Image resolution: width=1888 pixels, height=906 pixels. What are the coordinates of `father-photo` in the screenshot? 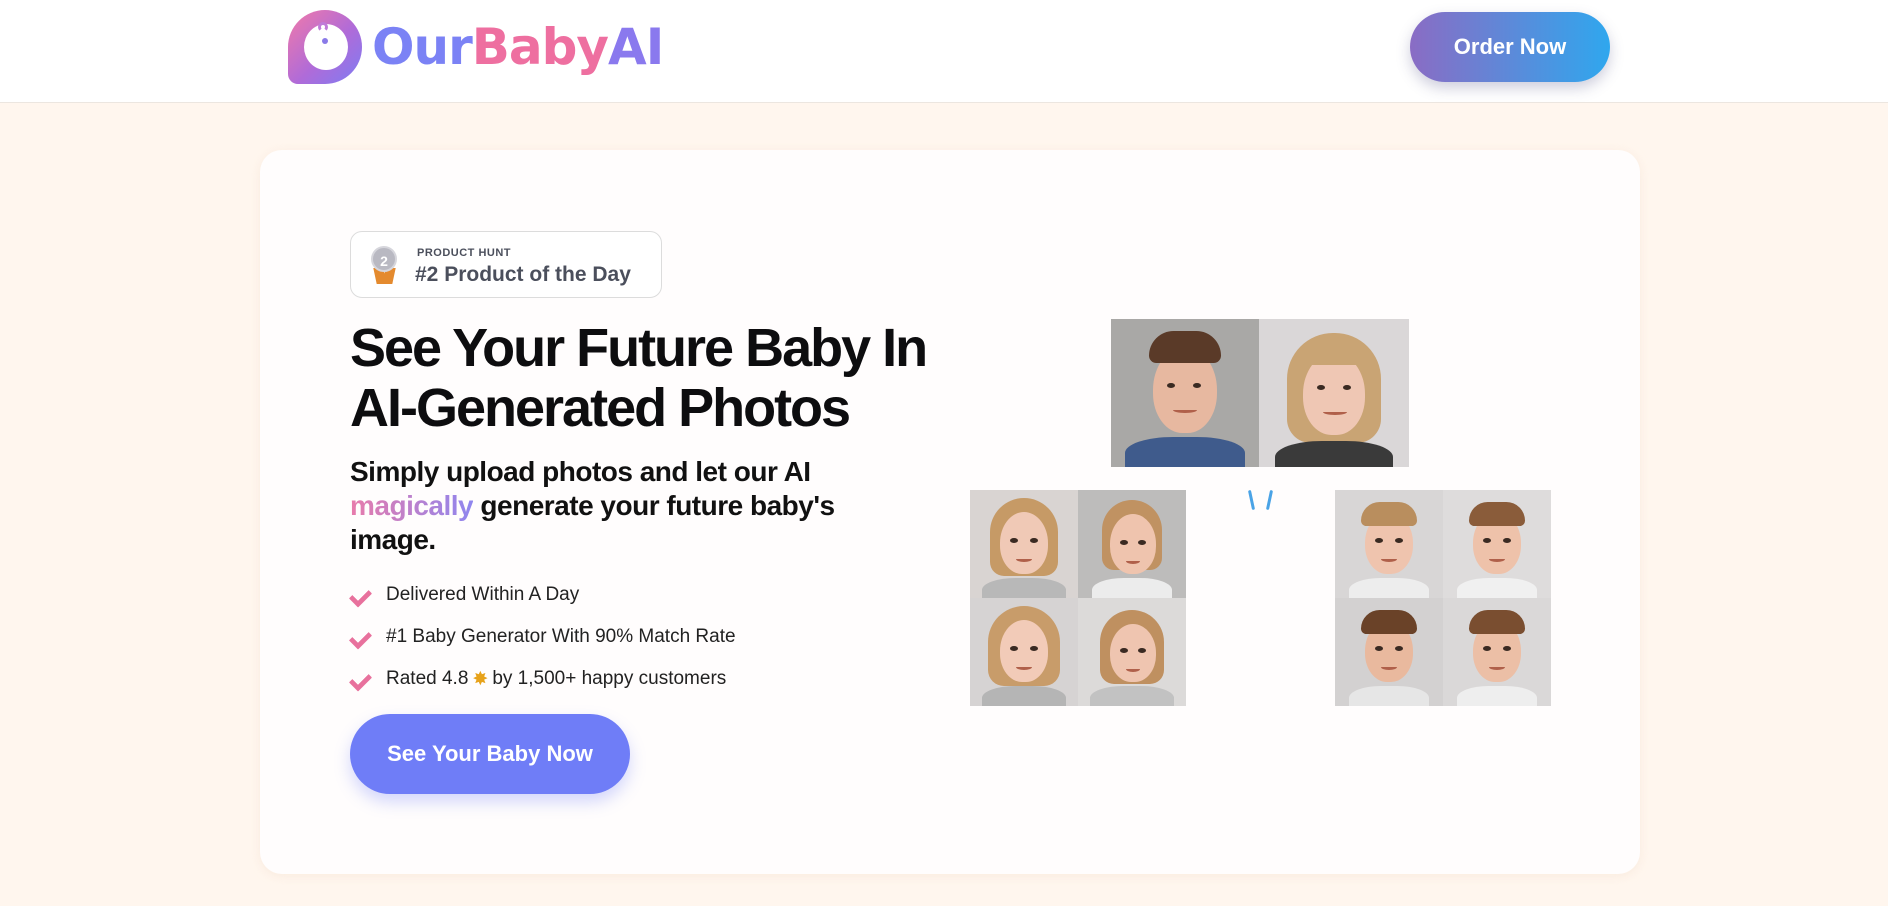 It's located at (1185, 393).